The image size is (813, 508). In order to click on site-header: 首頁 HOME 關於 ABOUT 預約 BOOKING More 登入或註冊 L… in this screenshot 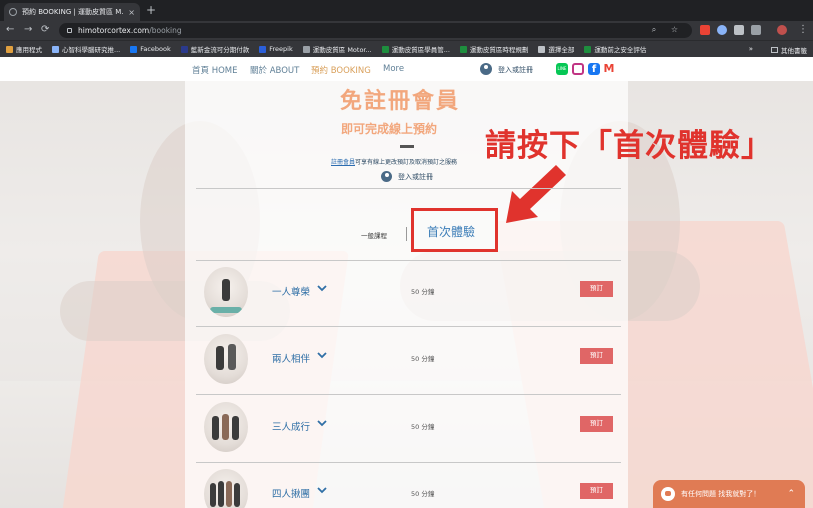, I will do `click(406, 69)`.